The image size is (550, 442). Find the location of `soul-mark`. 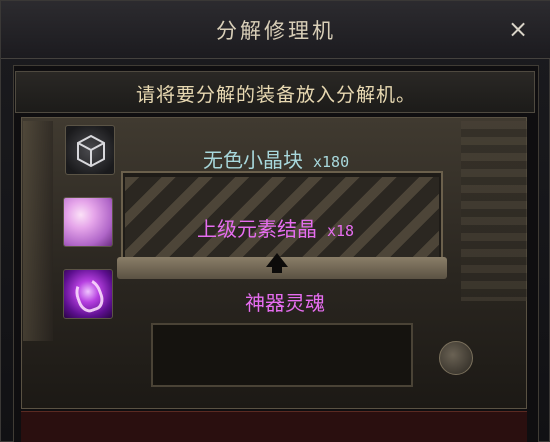

soul-mark is located at coordinates (89, 295).